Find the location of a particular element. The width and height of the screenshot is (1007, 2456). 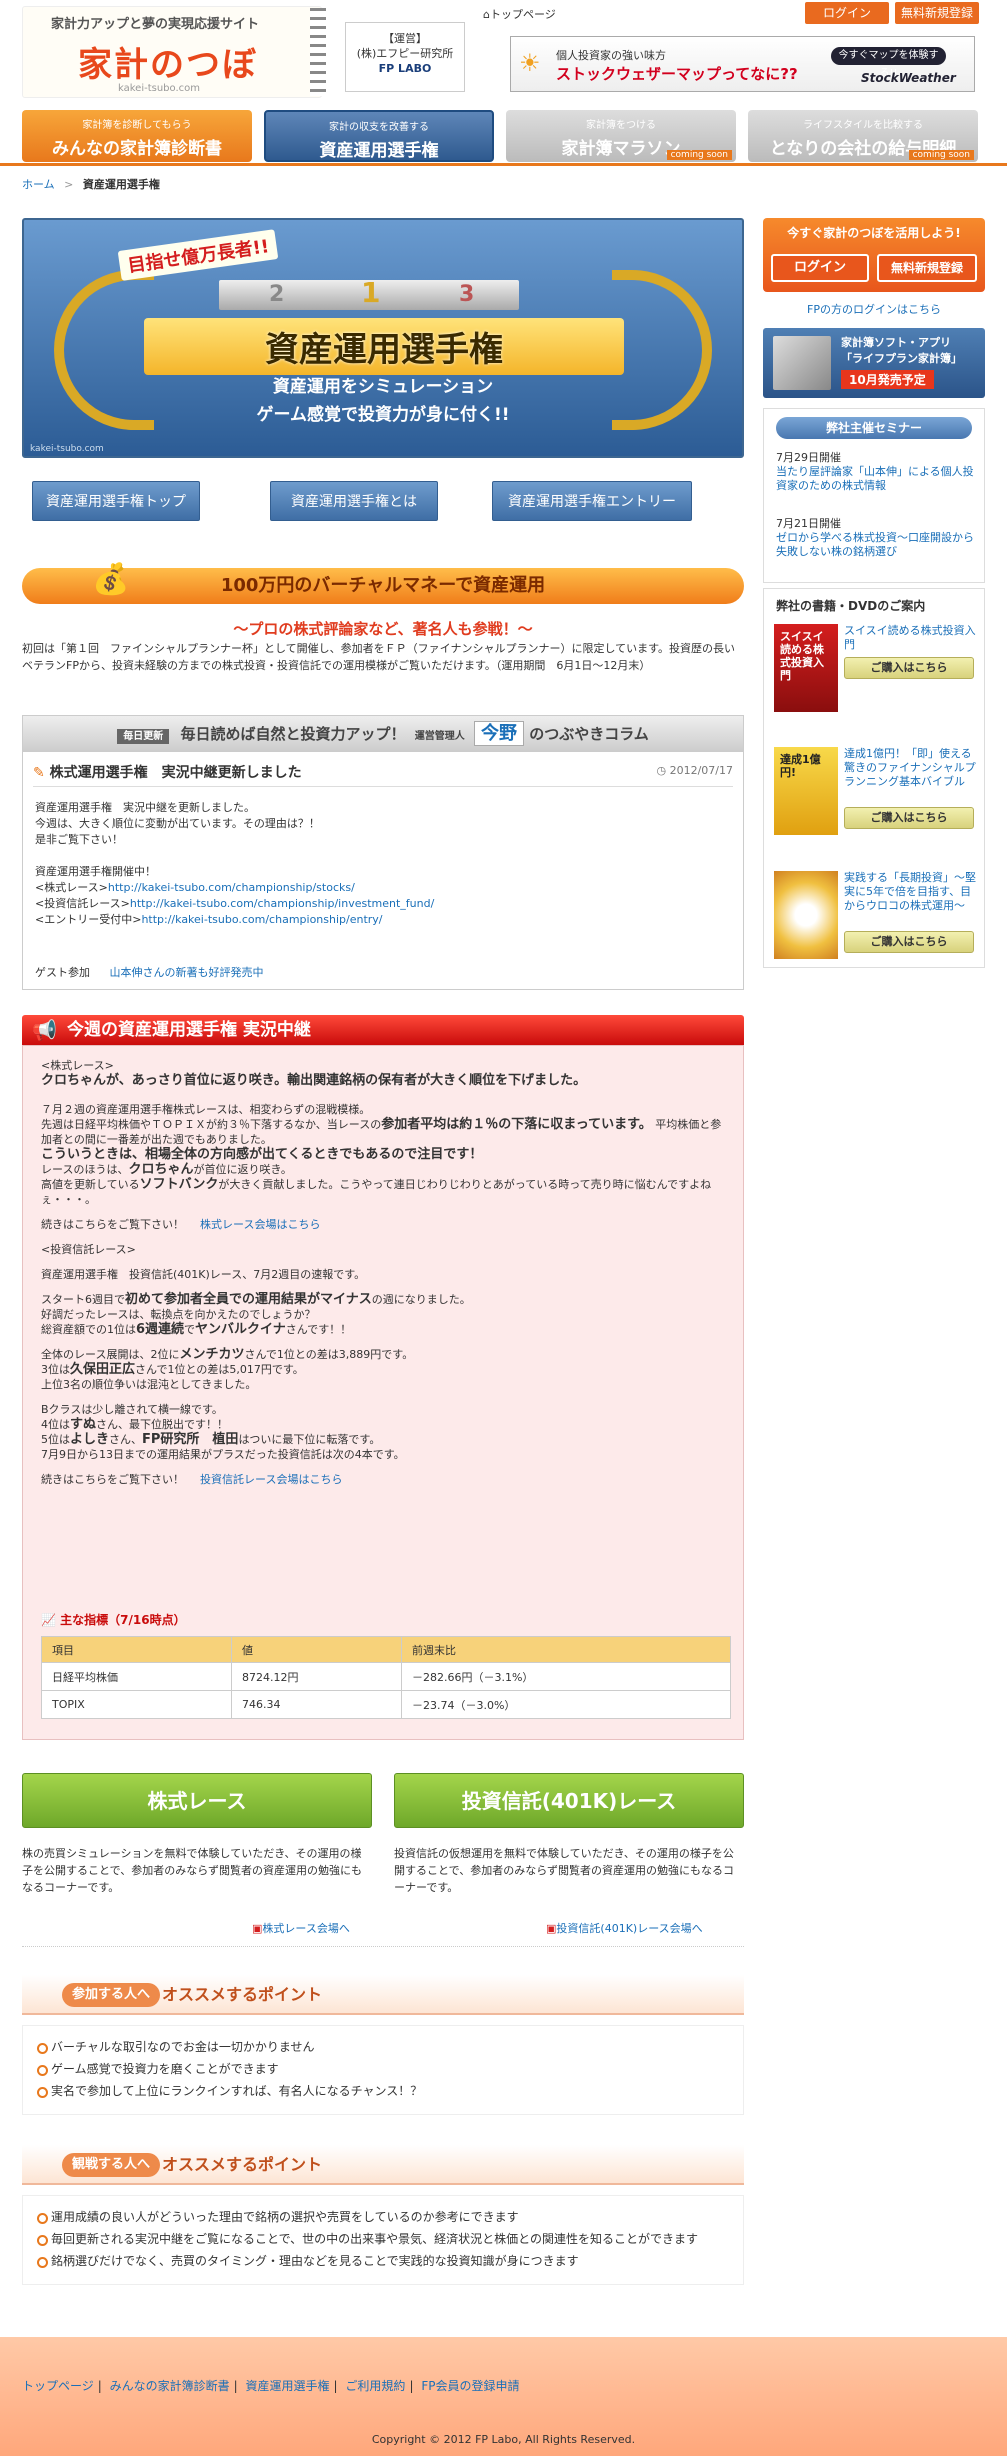

entry-label: <エントリー受付中> is located at coordinates (88, 919).